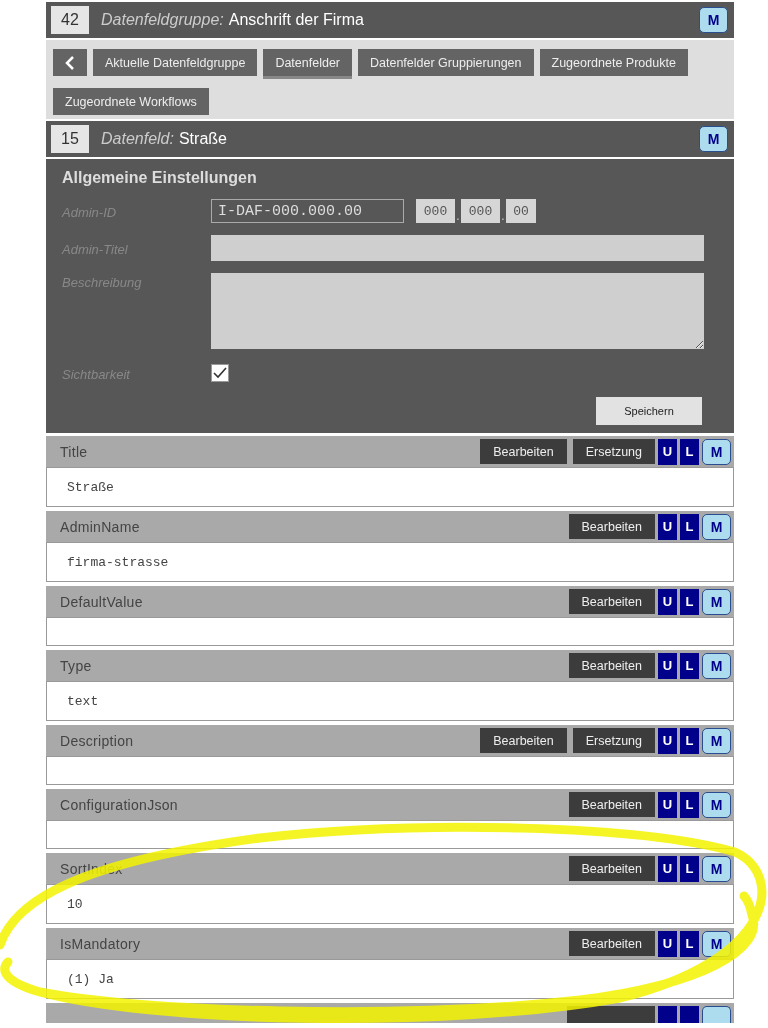 The image size is (768, 1028). I want to click on tab: Zugeordnete Workflows, so click(131, 101).